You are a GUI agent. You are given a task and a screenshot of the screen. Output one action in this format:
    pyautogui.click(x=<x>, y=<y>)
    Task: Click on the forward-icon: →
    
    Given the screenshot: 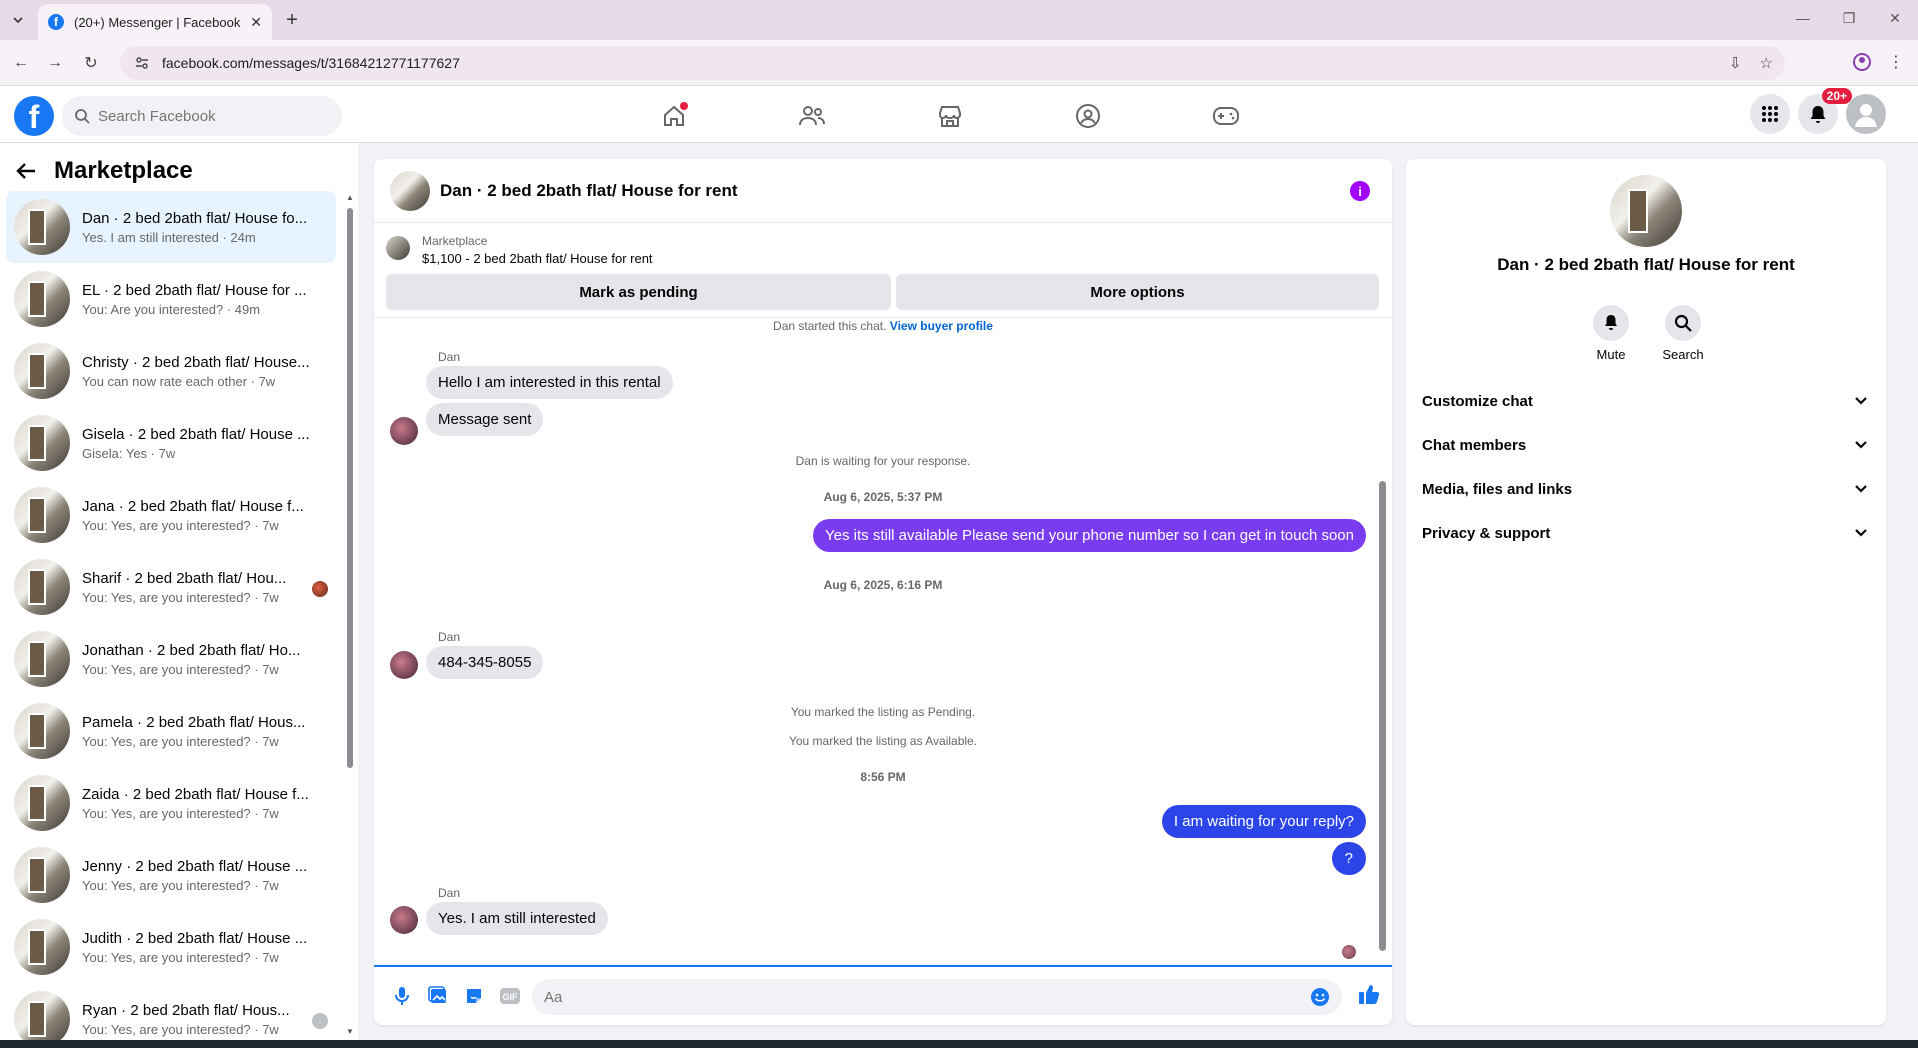 What is the action you would take?
    pyautogui.click(x=55, y=63)
    